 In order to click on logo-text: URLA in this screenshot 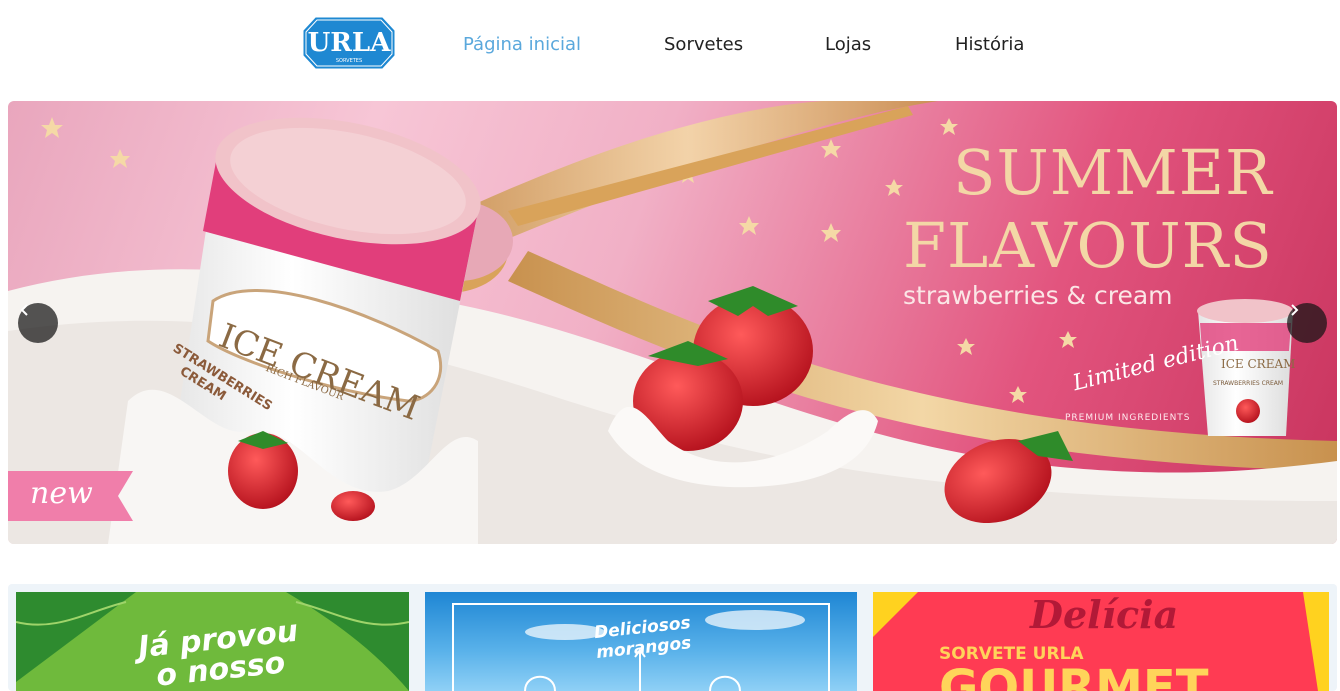, I will do `click(350, 43)`.